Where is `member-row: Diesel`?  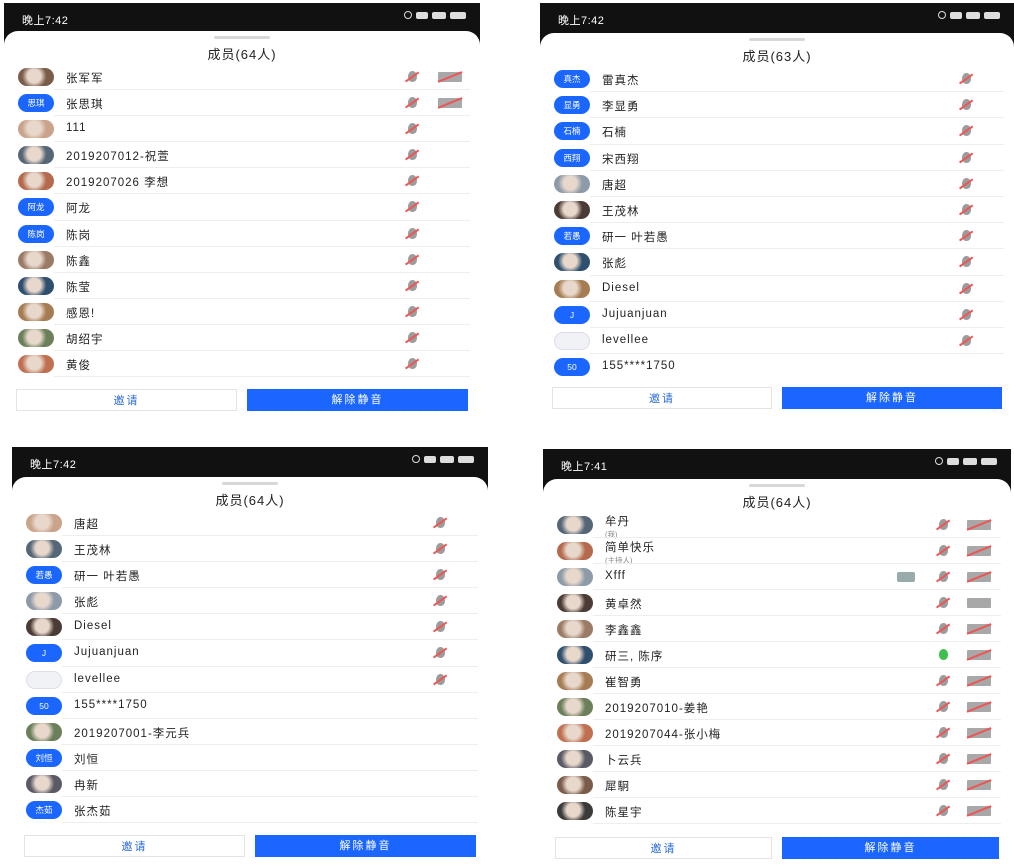 member-row: Diesel is located at coordinates (777, 289).